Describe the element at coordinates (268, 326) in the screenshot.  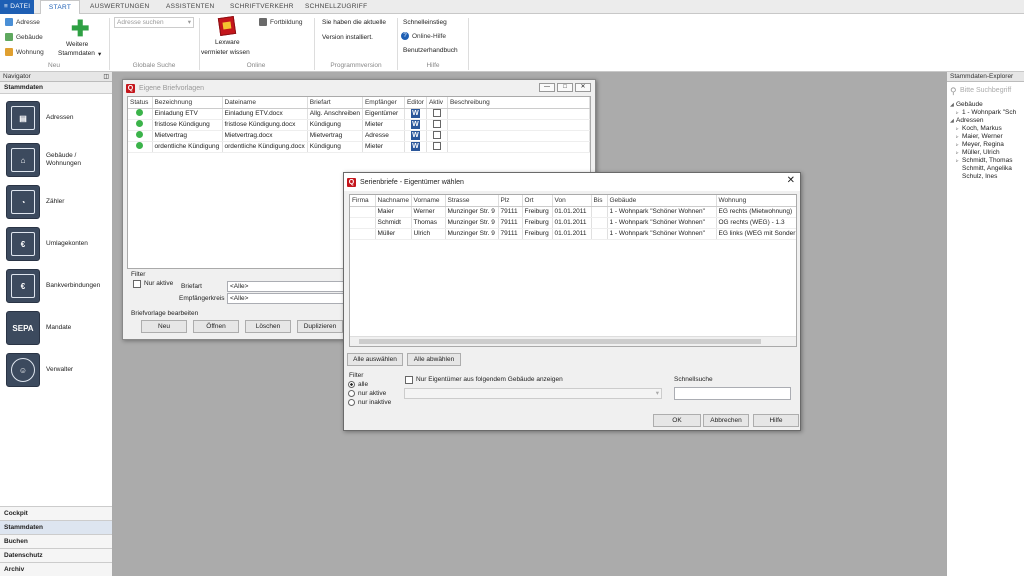
I see `loeschen-button: Löschen` at that location.